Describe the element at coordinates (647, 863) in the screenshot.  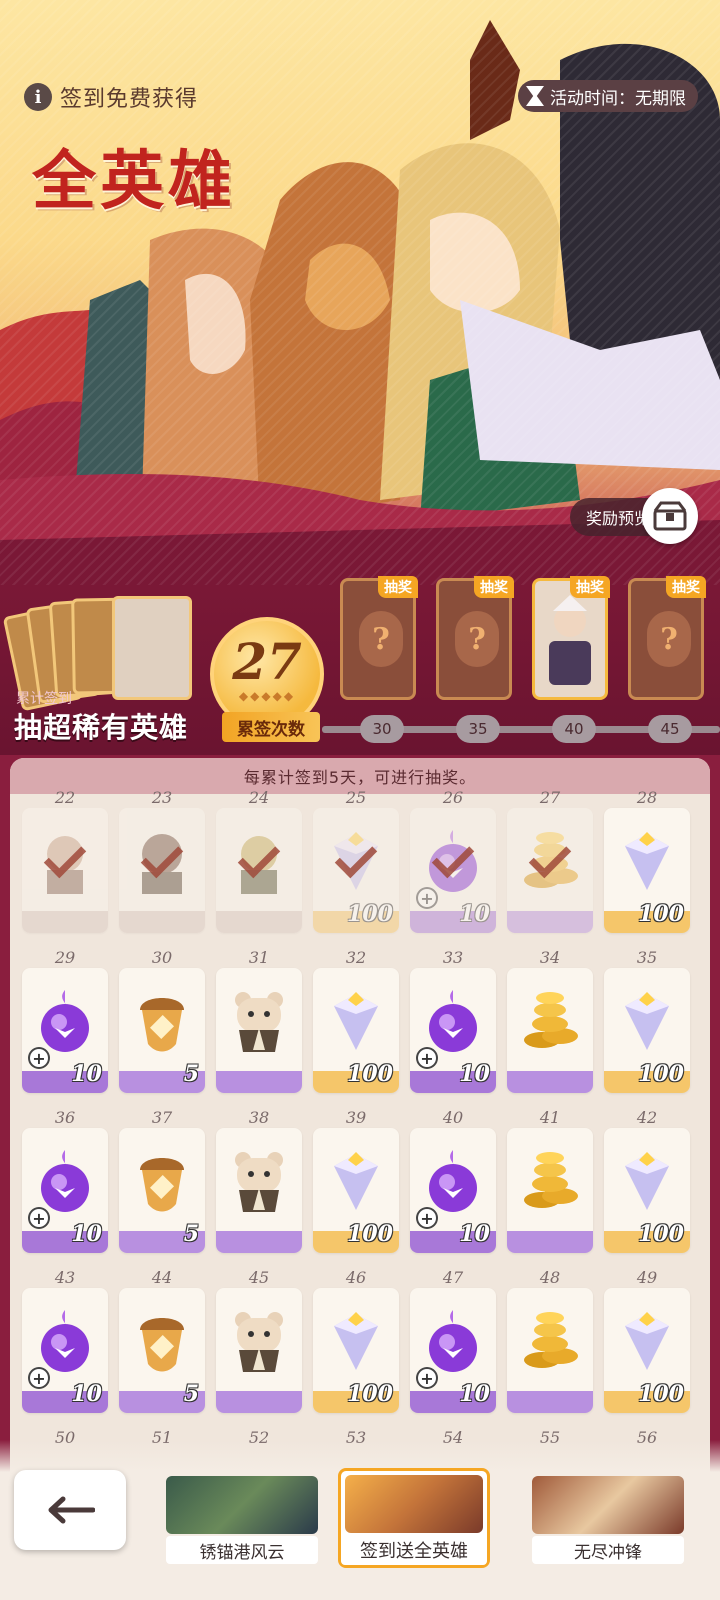
I see `day-cell: 28 100` at that location.